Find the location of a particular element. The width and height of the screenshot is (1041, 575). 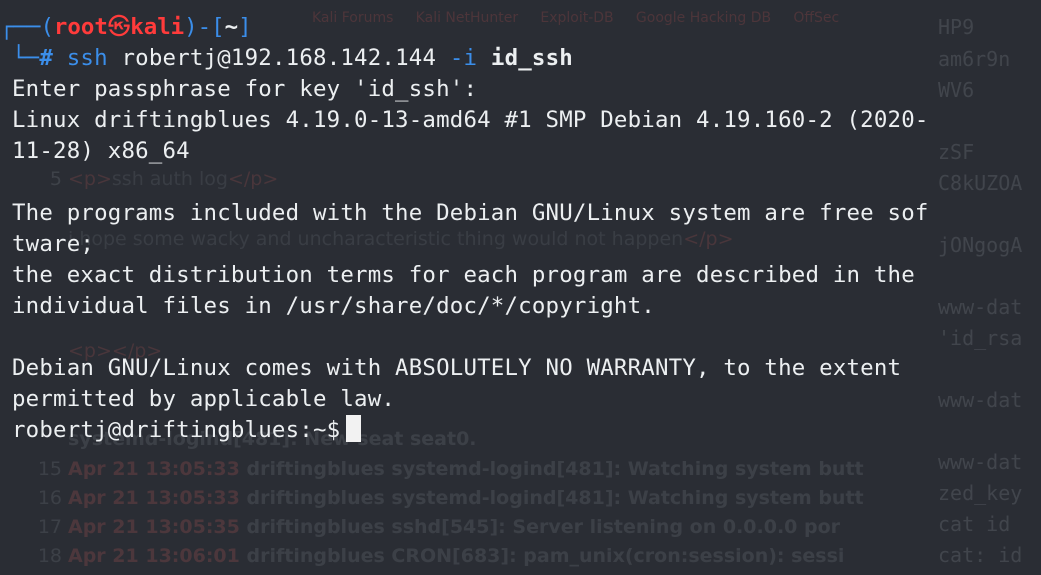

command-file: id_ssh is located at coordinates (531, 58).